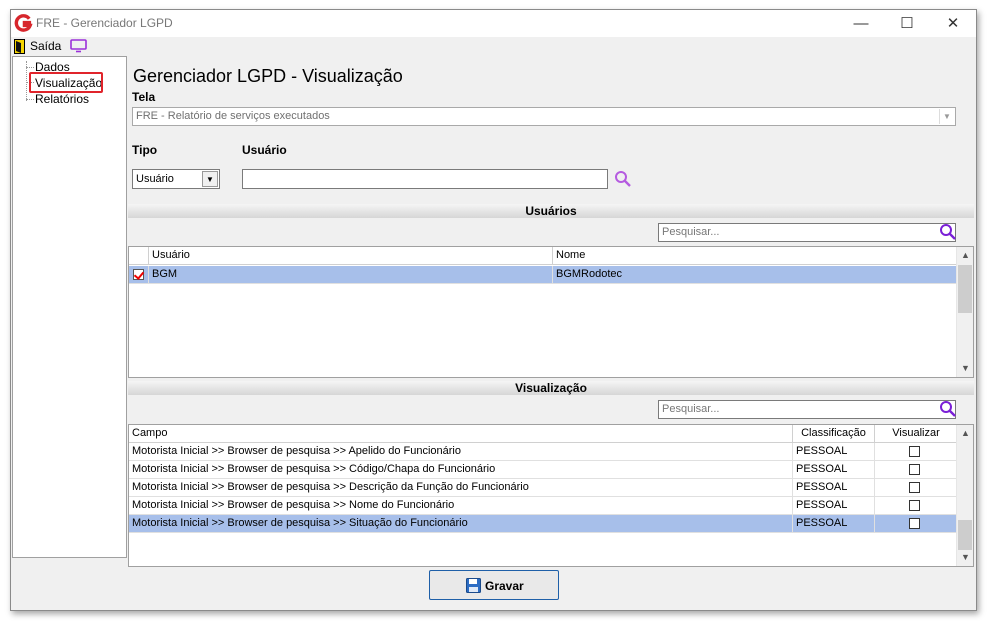 This screenshot has width=987, height=621. What do you see at coordinates (45, 46) in the screenshot?
I see `exit-label: Saída` at bounding box center [45, 46].